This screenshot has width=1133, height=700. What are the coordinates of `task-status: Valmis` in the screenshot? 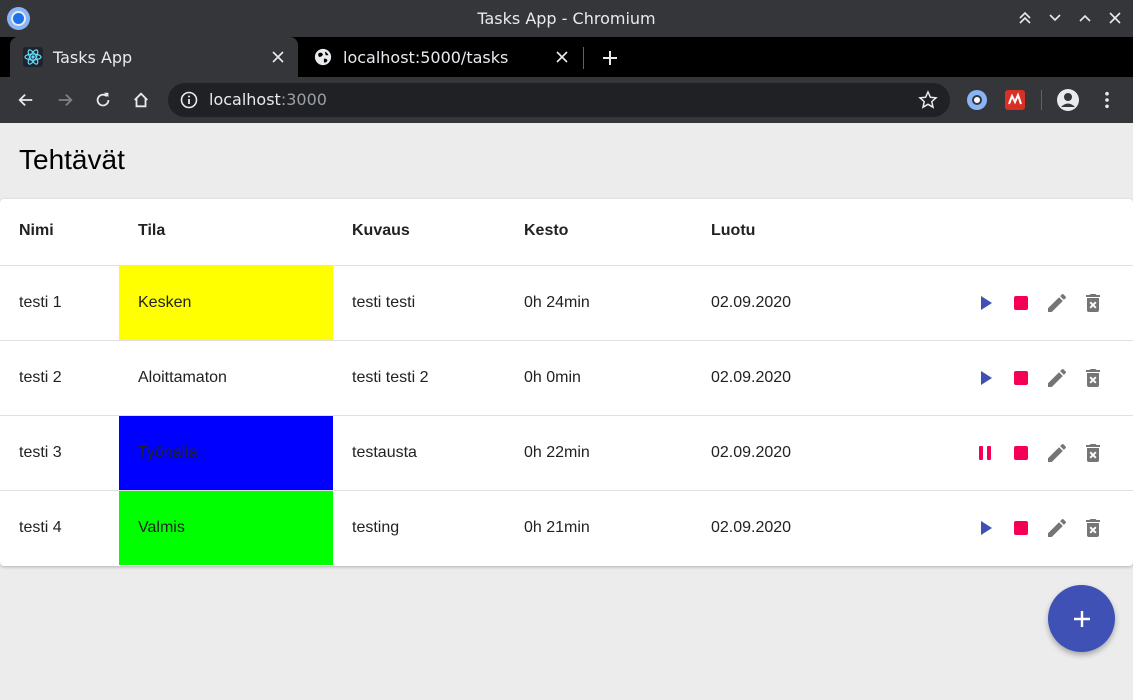 It's located at (226, 528).